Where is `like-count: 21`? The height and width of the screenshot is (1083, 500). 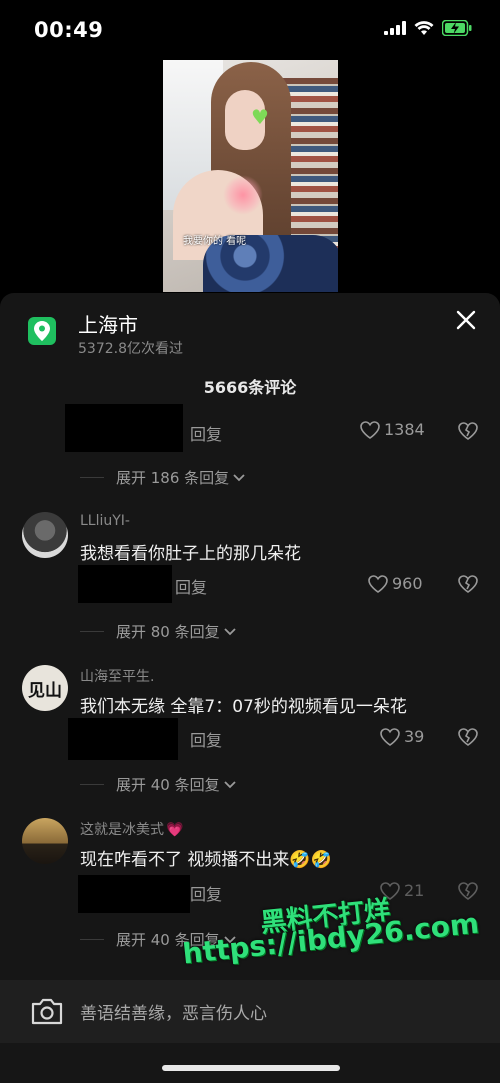 like-count: 21 is located at coordinates (414, 890).